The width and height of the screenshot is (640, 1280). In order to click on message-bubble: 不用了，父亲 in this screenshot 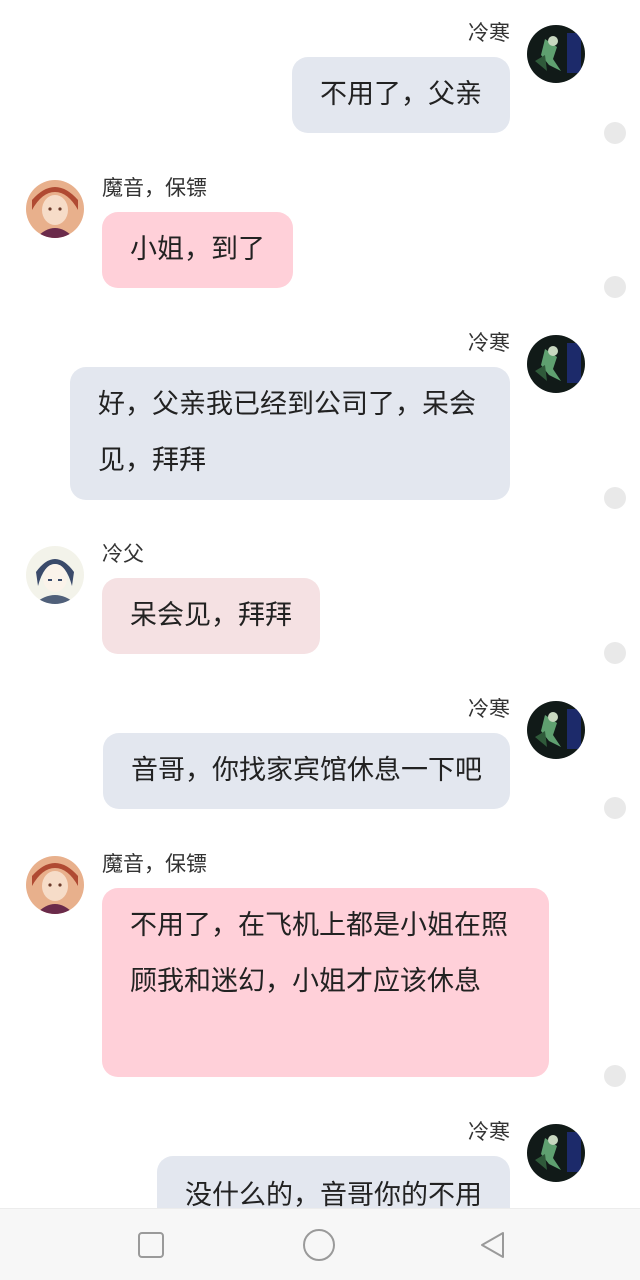, I will do `click(401, 95)`.